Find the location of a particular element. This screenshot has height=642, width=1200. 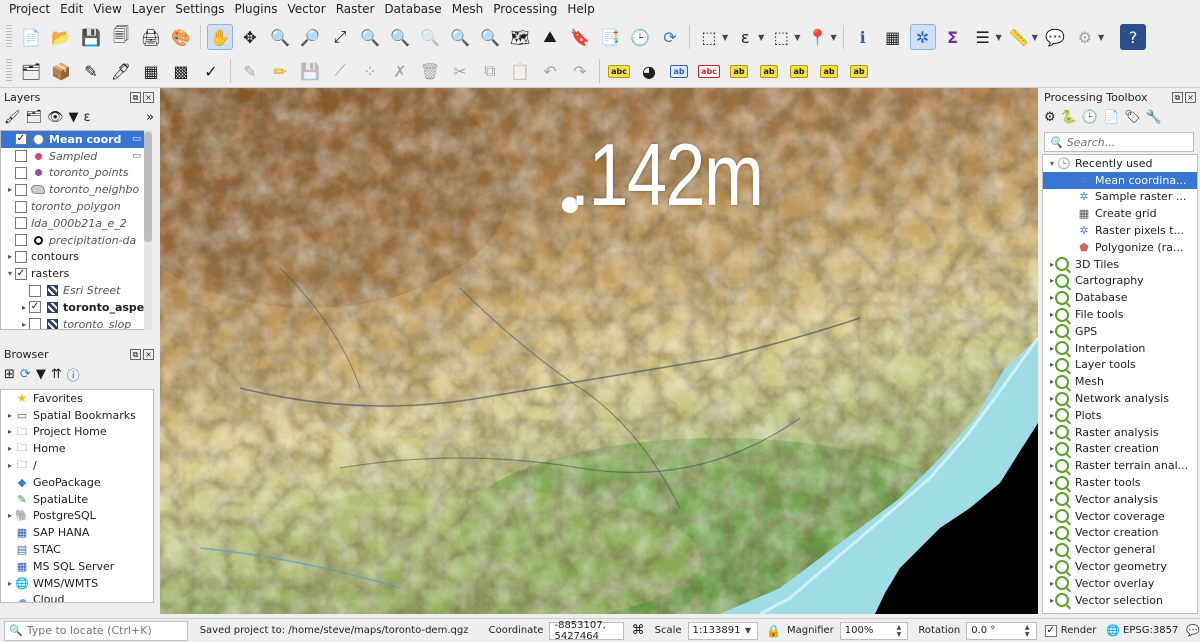

select-by-expression-icon: ε is located at coordinates (745, 37).